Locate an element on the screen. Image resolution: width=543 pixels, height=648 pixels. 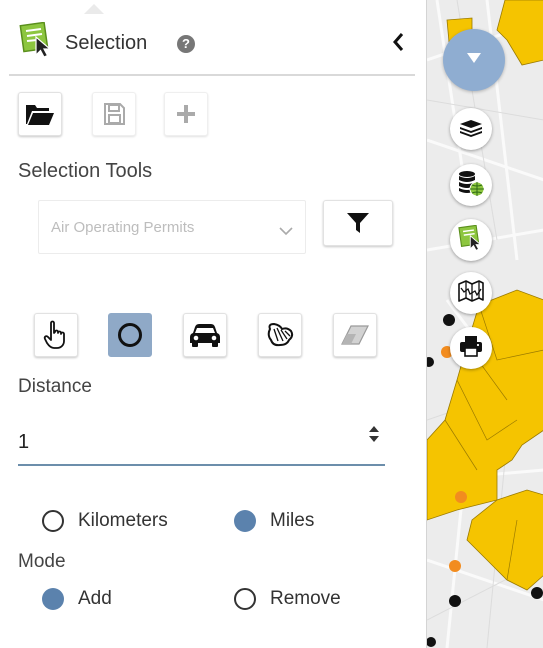
data-layers-button is located at coordinates (471, 185).